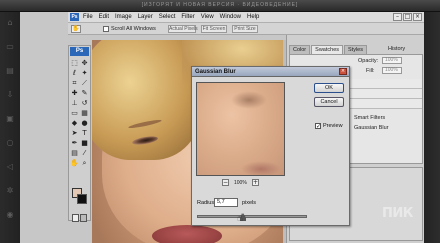 Image resolution: width=440 pixels, height=243 pixels. I want to click on fill-label: Fill:, so click(370, 71).